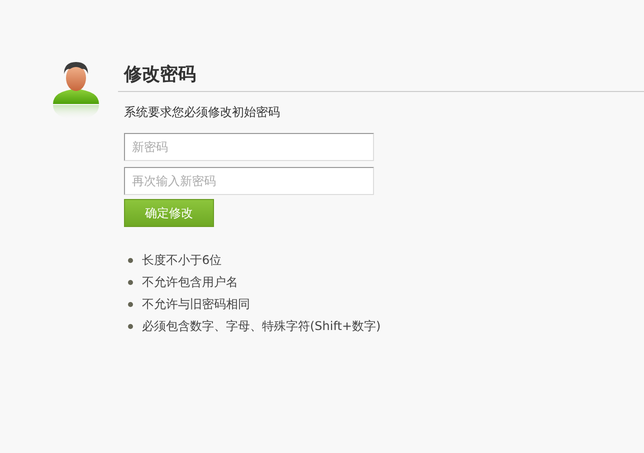 This screenshot has width=644, height=453. Describe the element at coordinates (261, 326) in the screenshot. I see `rule-text: 必须包含数字、字母、特殊字符(Shift+数字)` at that location.